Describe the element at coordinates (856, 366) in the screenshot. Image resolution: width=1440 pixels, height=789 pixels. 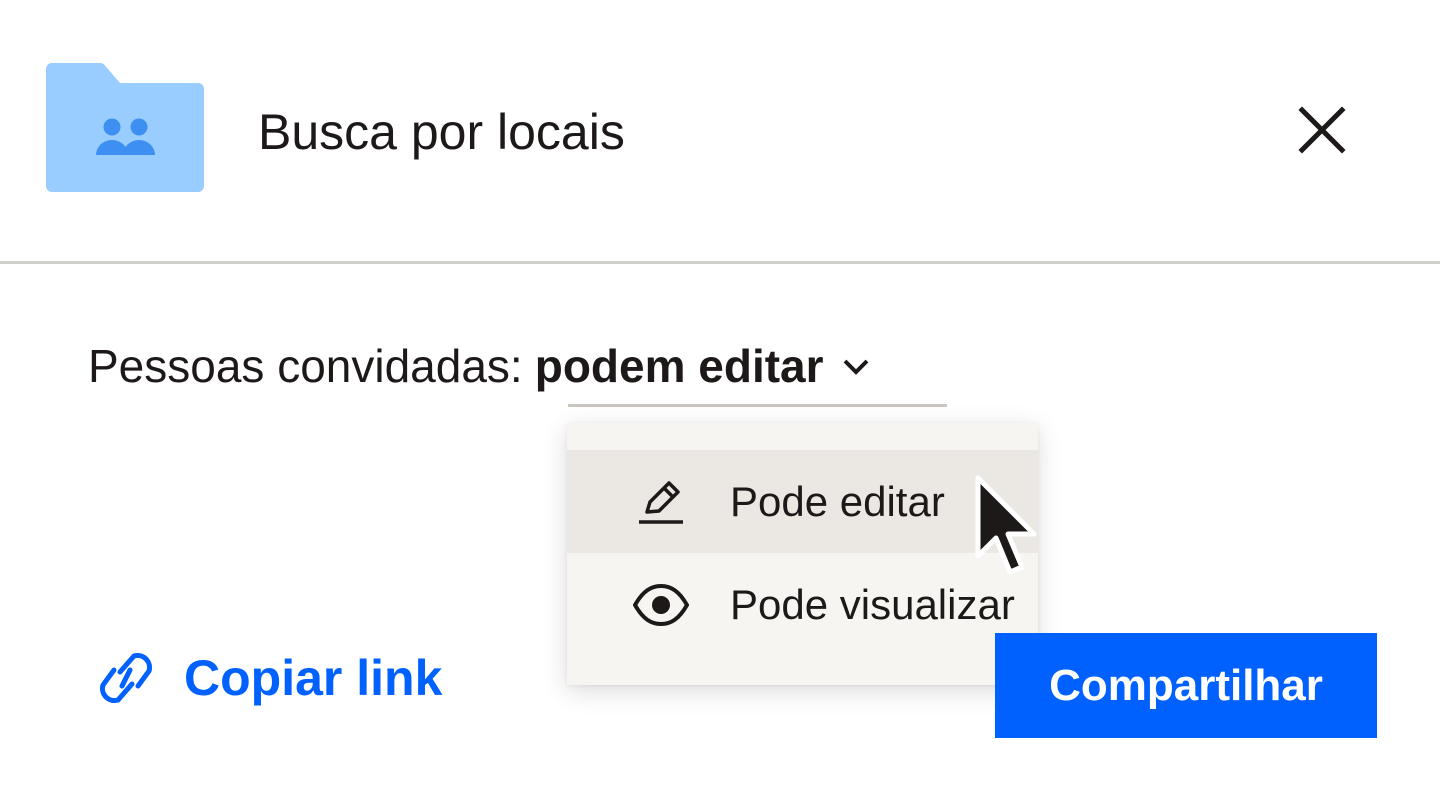
I see `chevron-down-icon` at that location.